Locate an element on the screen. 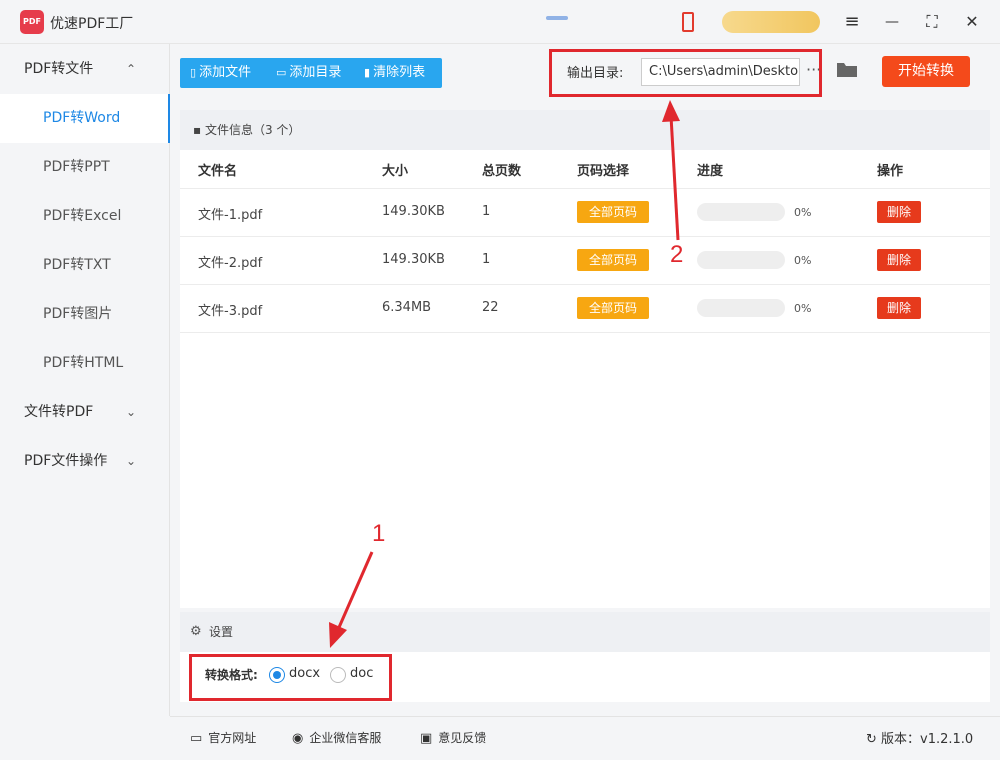 The width and height of the screenshot is (1000, 760). official-website-label: 官方网址 is located at coordinates (232, 738).